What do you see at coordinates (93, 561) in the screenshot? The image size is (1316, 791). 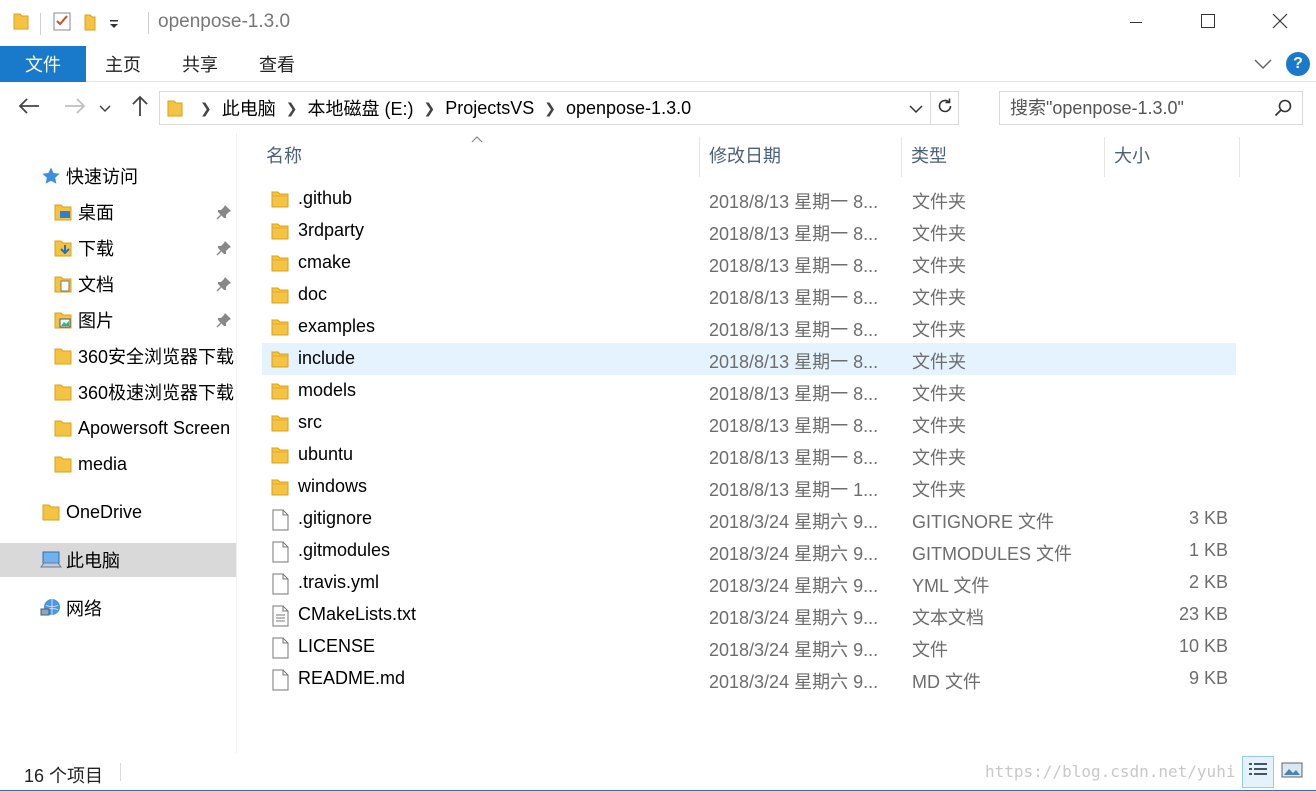 I see `nav-label: 此电脑` at bounding box center [93, 561].